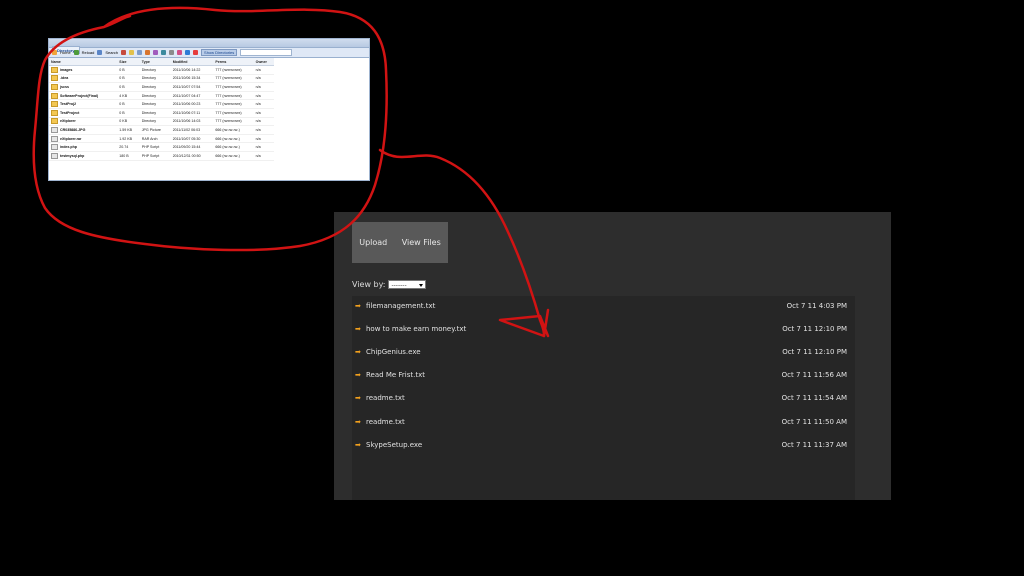 The height and width of the screenshot is (576, 1024). I want to click on list-item: ➡ ChipGenius.exe Oct 7 11 12:10 PM, so click(603, 353).